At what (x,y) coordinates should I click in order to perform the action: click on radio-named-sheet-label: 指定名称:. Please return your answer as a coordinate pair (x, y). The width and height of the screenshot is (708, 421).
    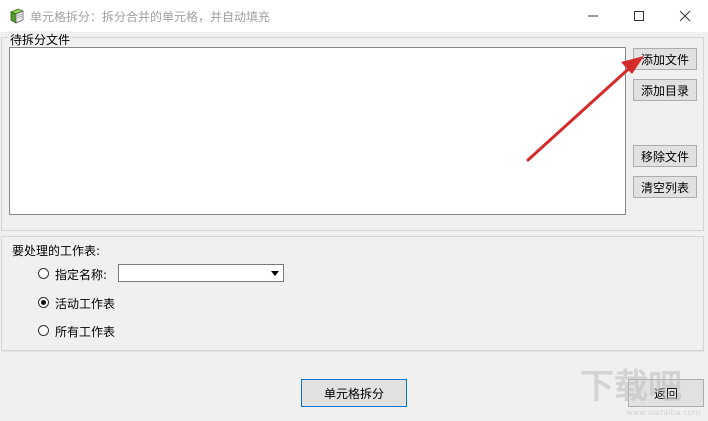
    Looking at the image, I should click on (81, 274).